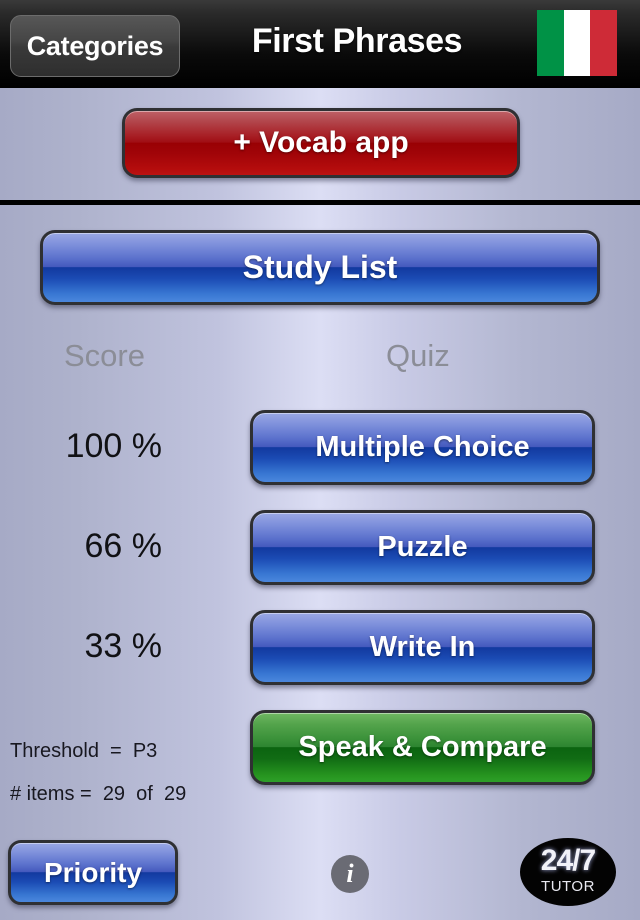 The width and height of the screenshot is (640, 920). I want to click on flag-stripe-green, so click(550, 43).